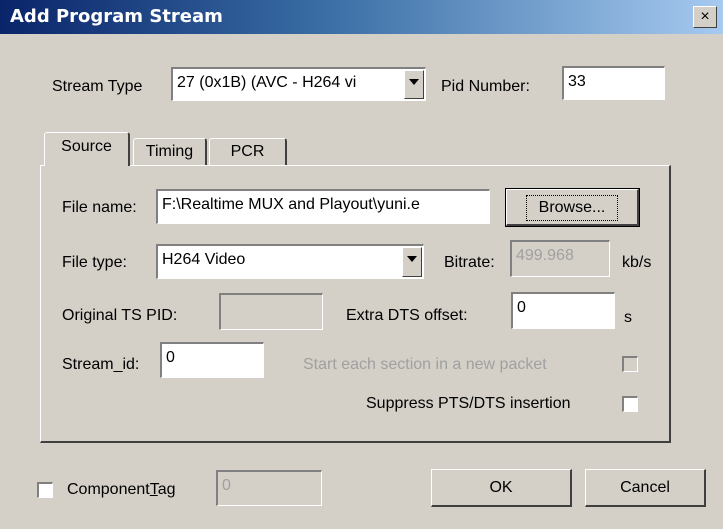  Describe the element at coordinates (120, 315) in the screenshot. I see `original-ts-pid-label: Original TS PID:` at that location.